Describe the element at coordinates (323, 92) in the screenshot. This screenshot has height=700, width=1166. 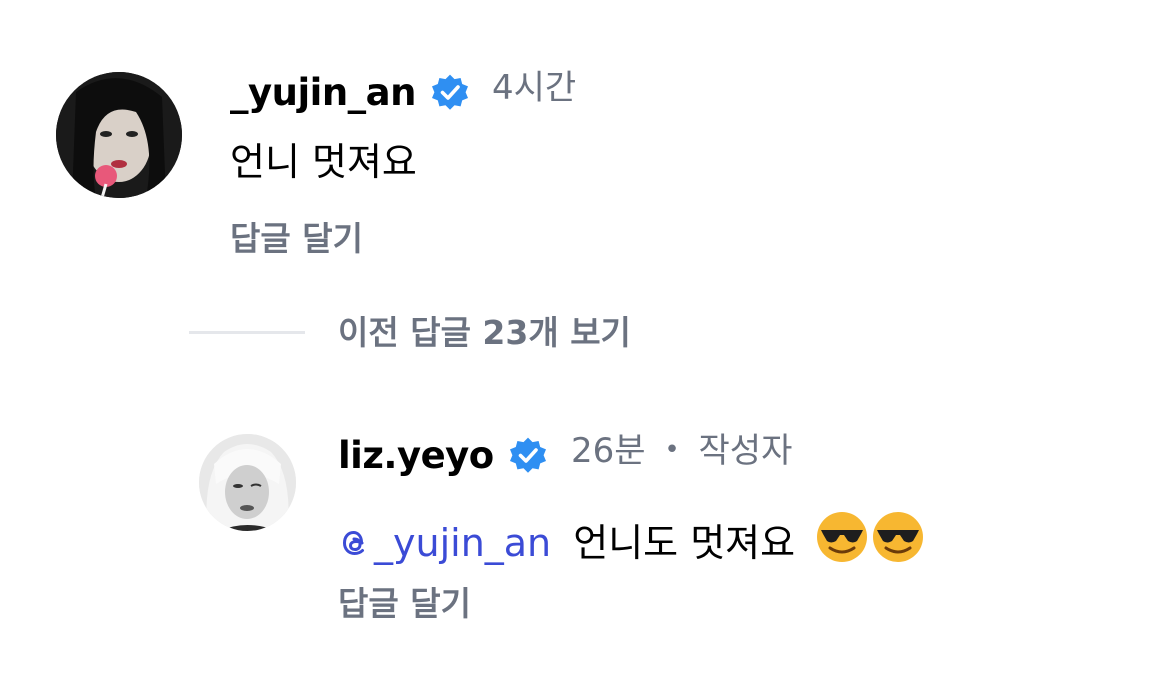
I see `comment-username: _yujin_an` at that location.